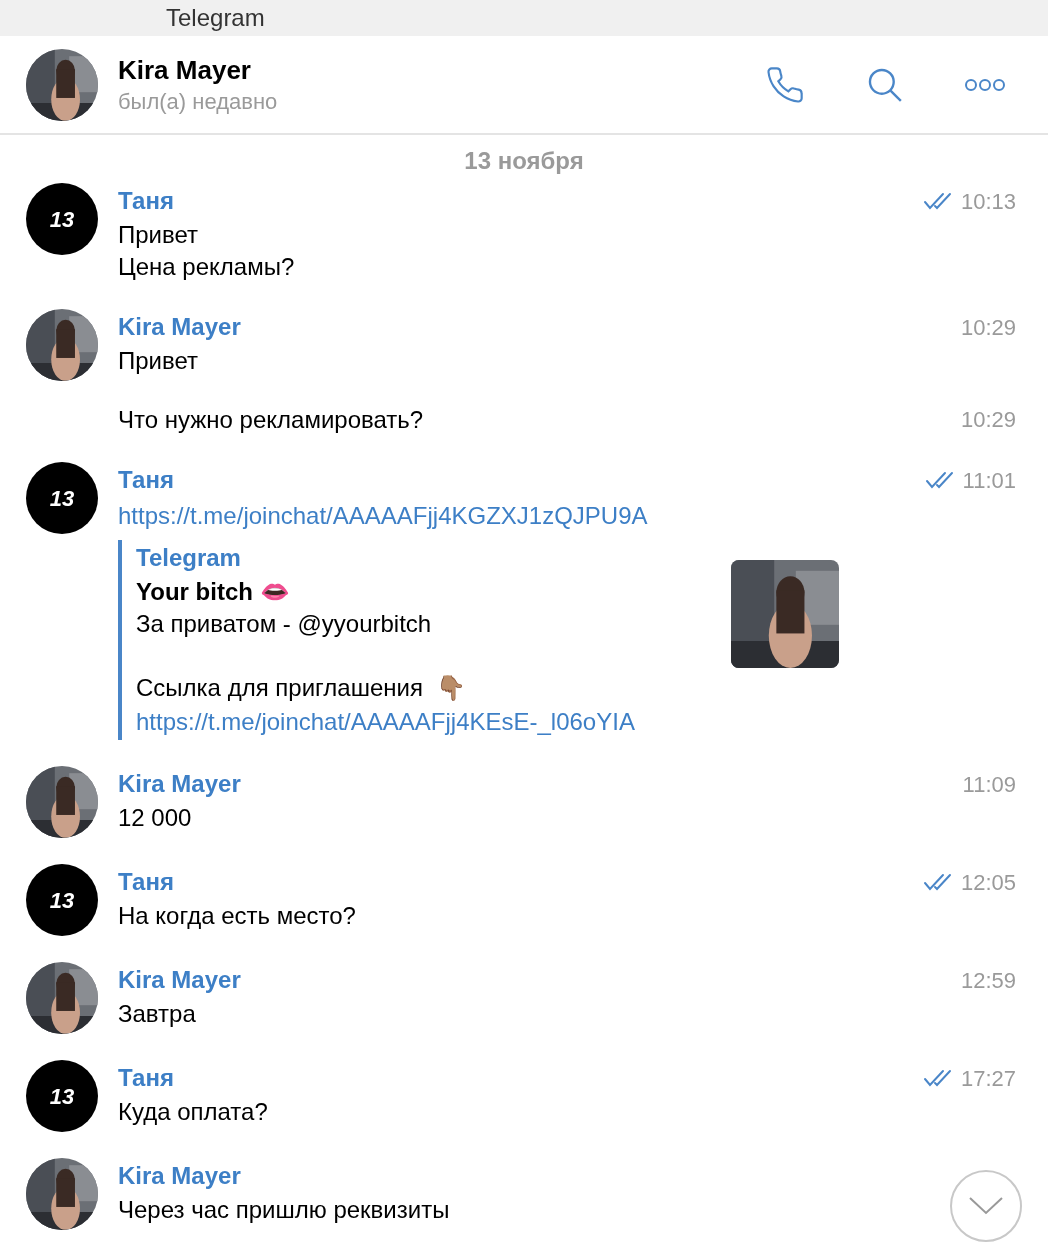 This screenshot has width=1048, height=1244. Describe the element at coordinates (385, 722) in the screenshot. I see `preview-link: https://t.me/joinchat/AAAAAFjj4KEsE-_l06oYIA` at that location.